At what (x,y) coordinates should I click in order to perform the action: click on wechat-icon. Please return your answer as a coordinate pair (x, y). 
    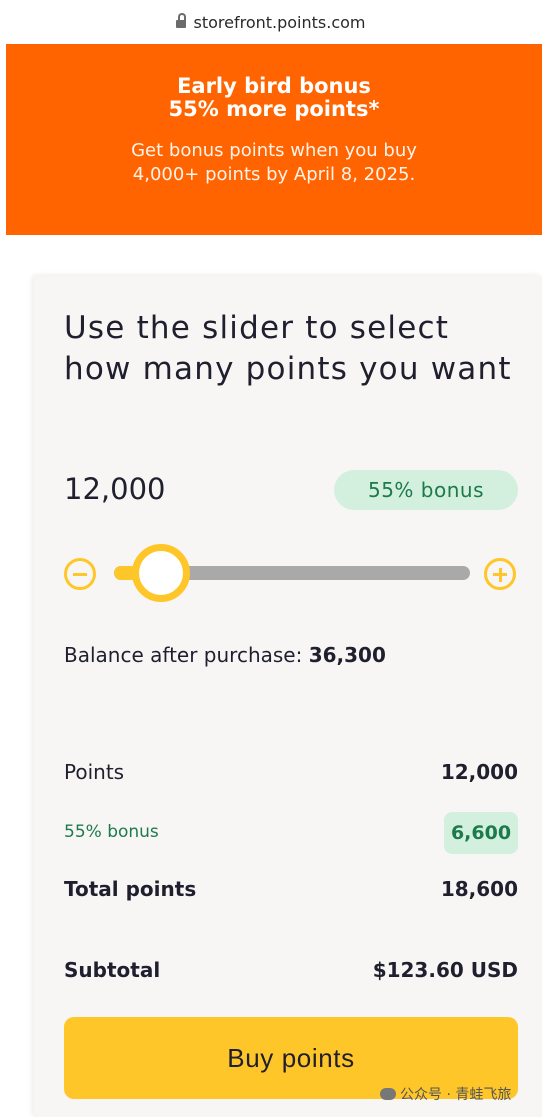
    Looking at the image, I should click on (388, 1094).